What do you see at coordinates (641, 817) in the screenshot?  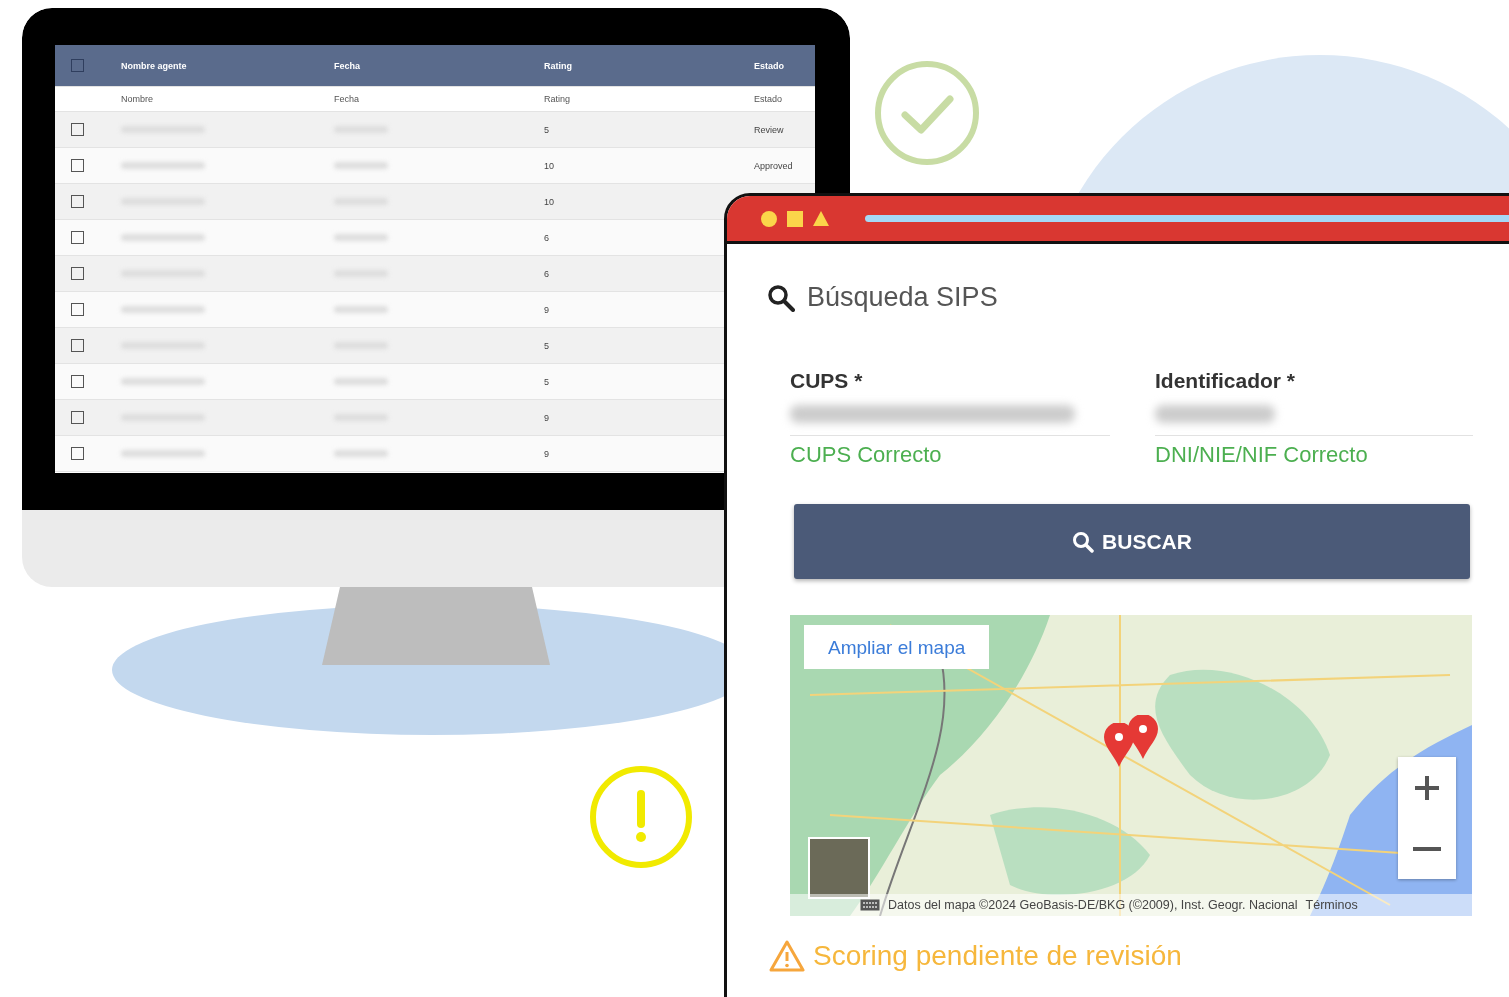 I see `exclamation-circle-icon` at bounding box center [641, 817].